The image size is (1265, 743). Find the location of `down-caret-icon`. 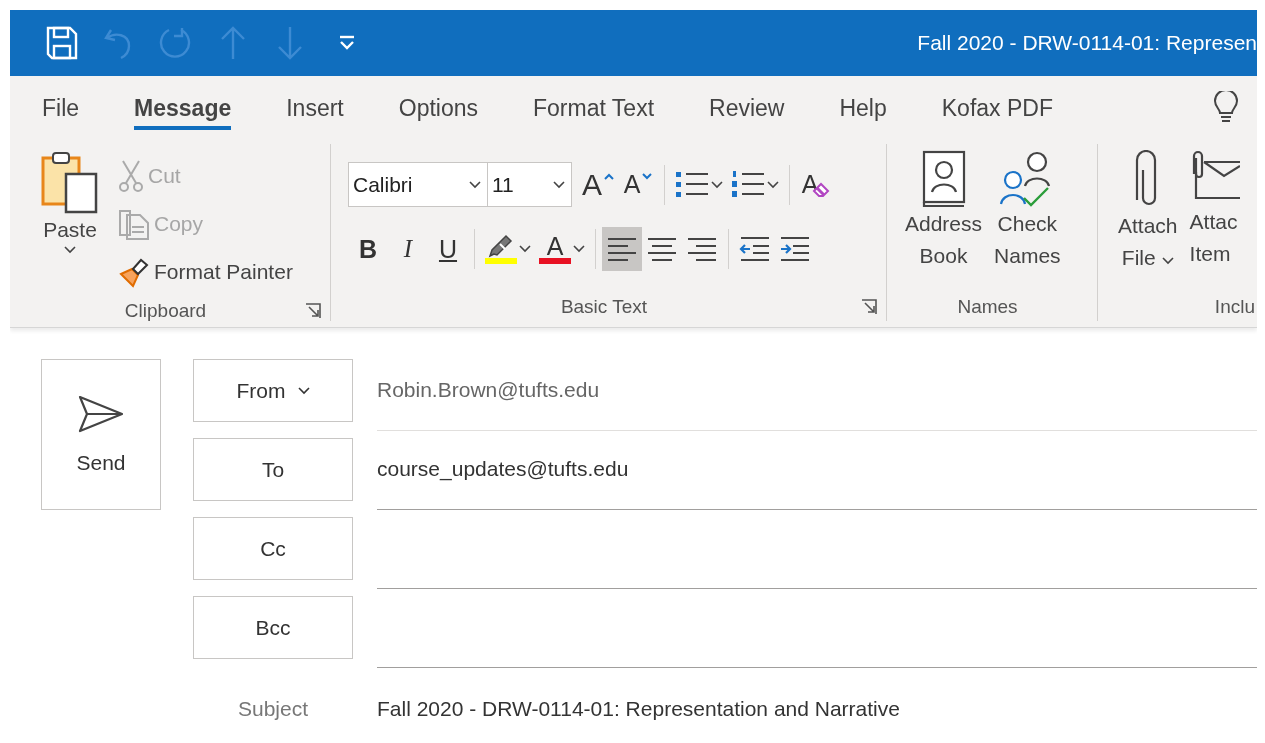

down-caret-icon is located at coordinates (647, 176).